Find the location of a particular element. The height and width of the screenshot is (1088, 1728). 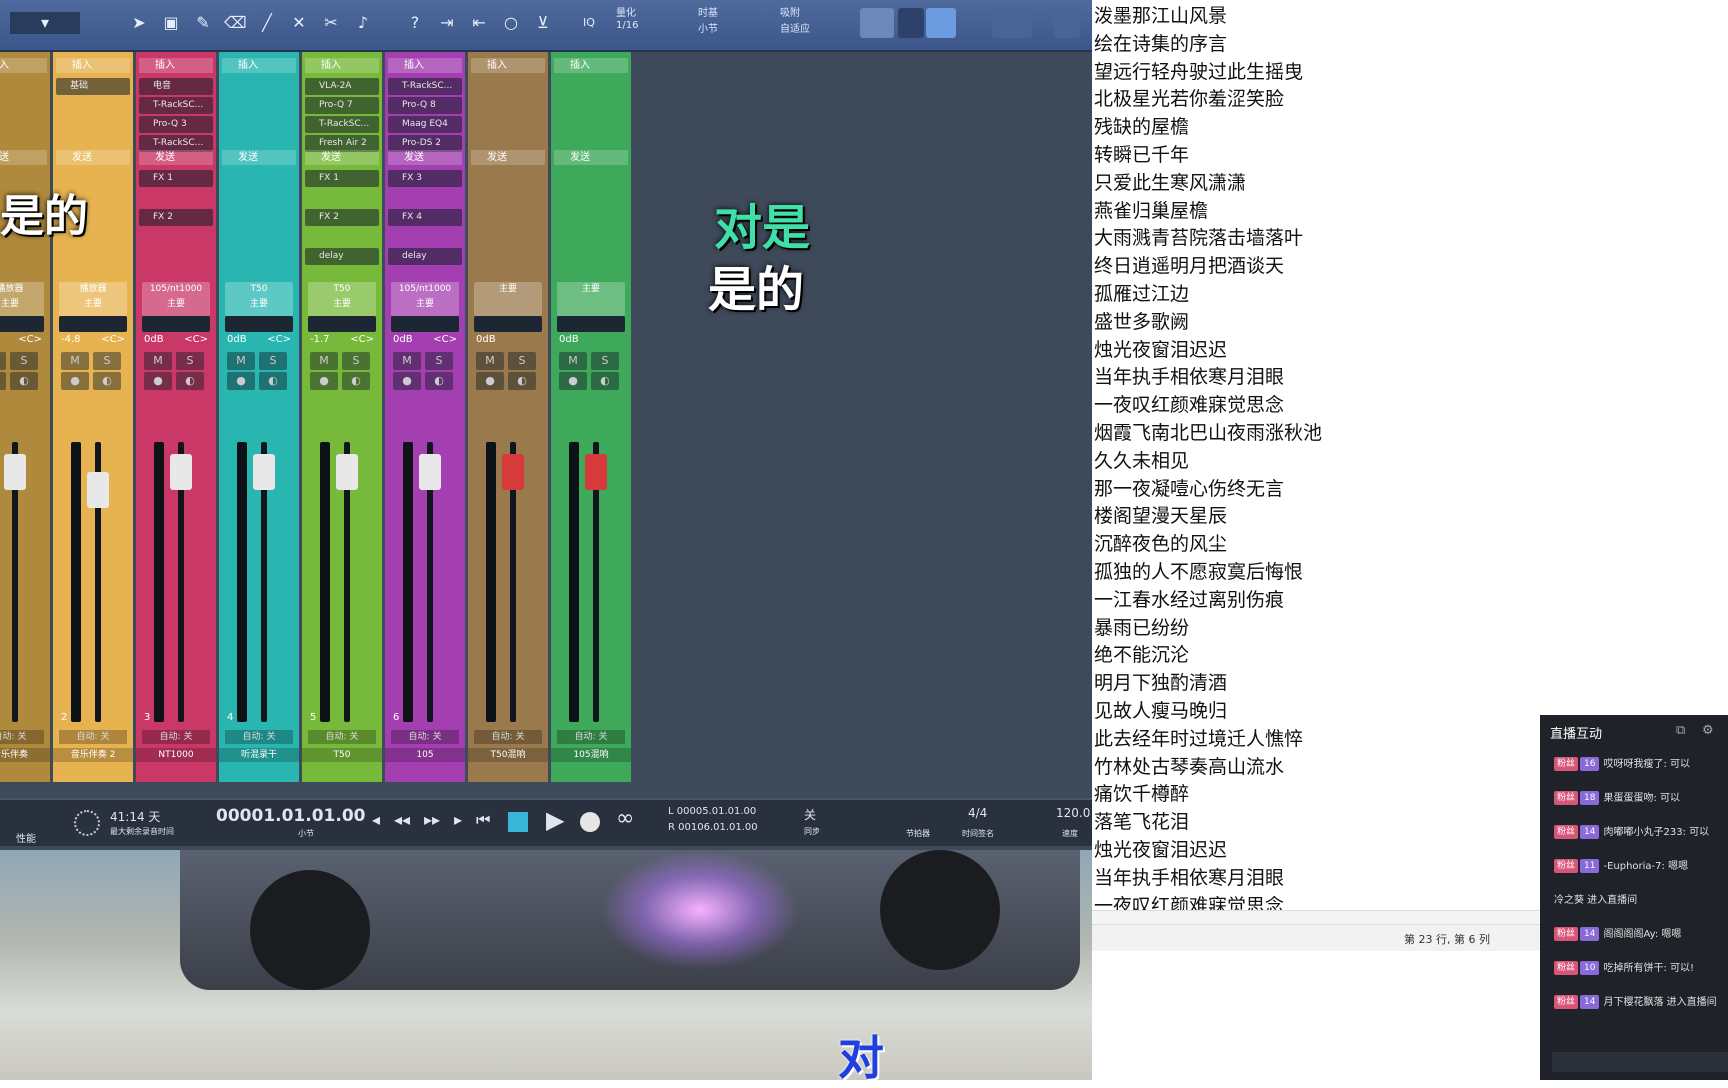

eraser-tool-icon: ⌫ is located at coordinates (235, 23).